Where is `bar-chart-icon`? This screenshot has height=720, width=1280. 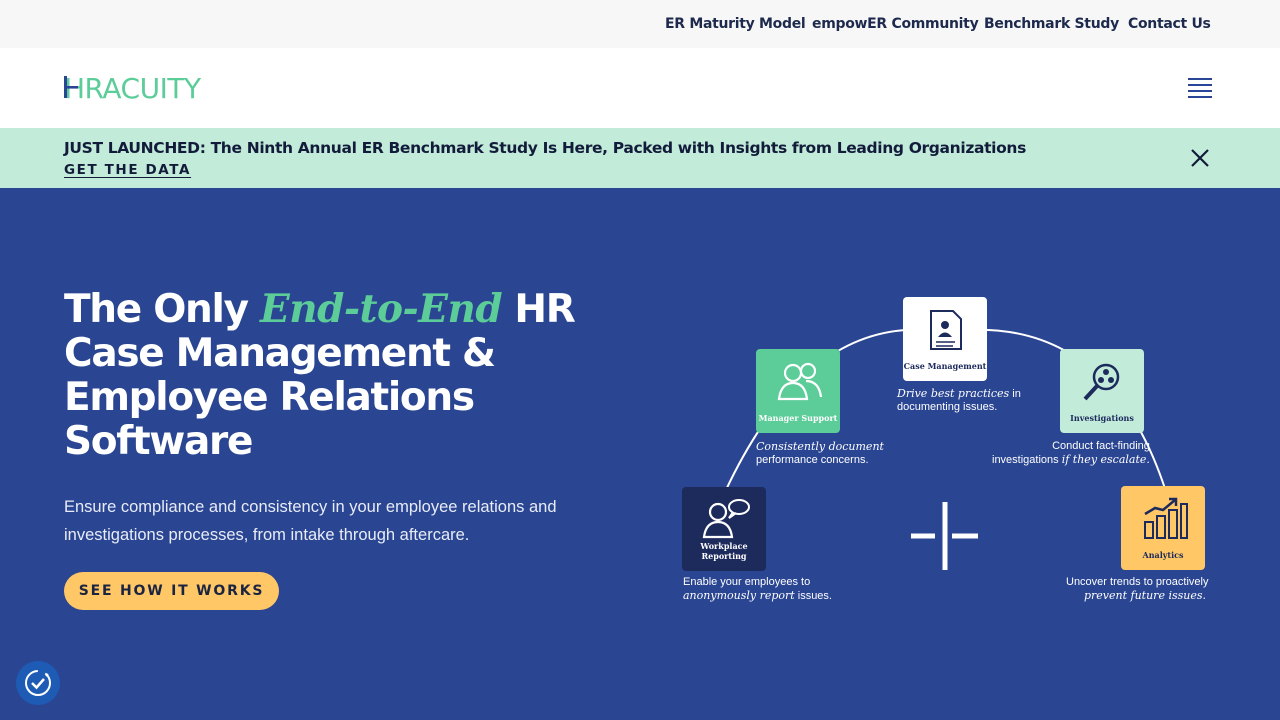
bar-chart-icon is located at coordinates (1166, 518).